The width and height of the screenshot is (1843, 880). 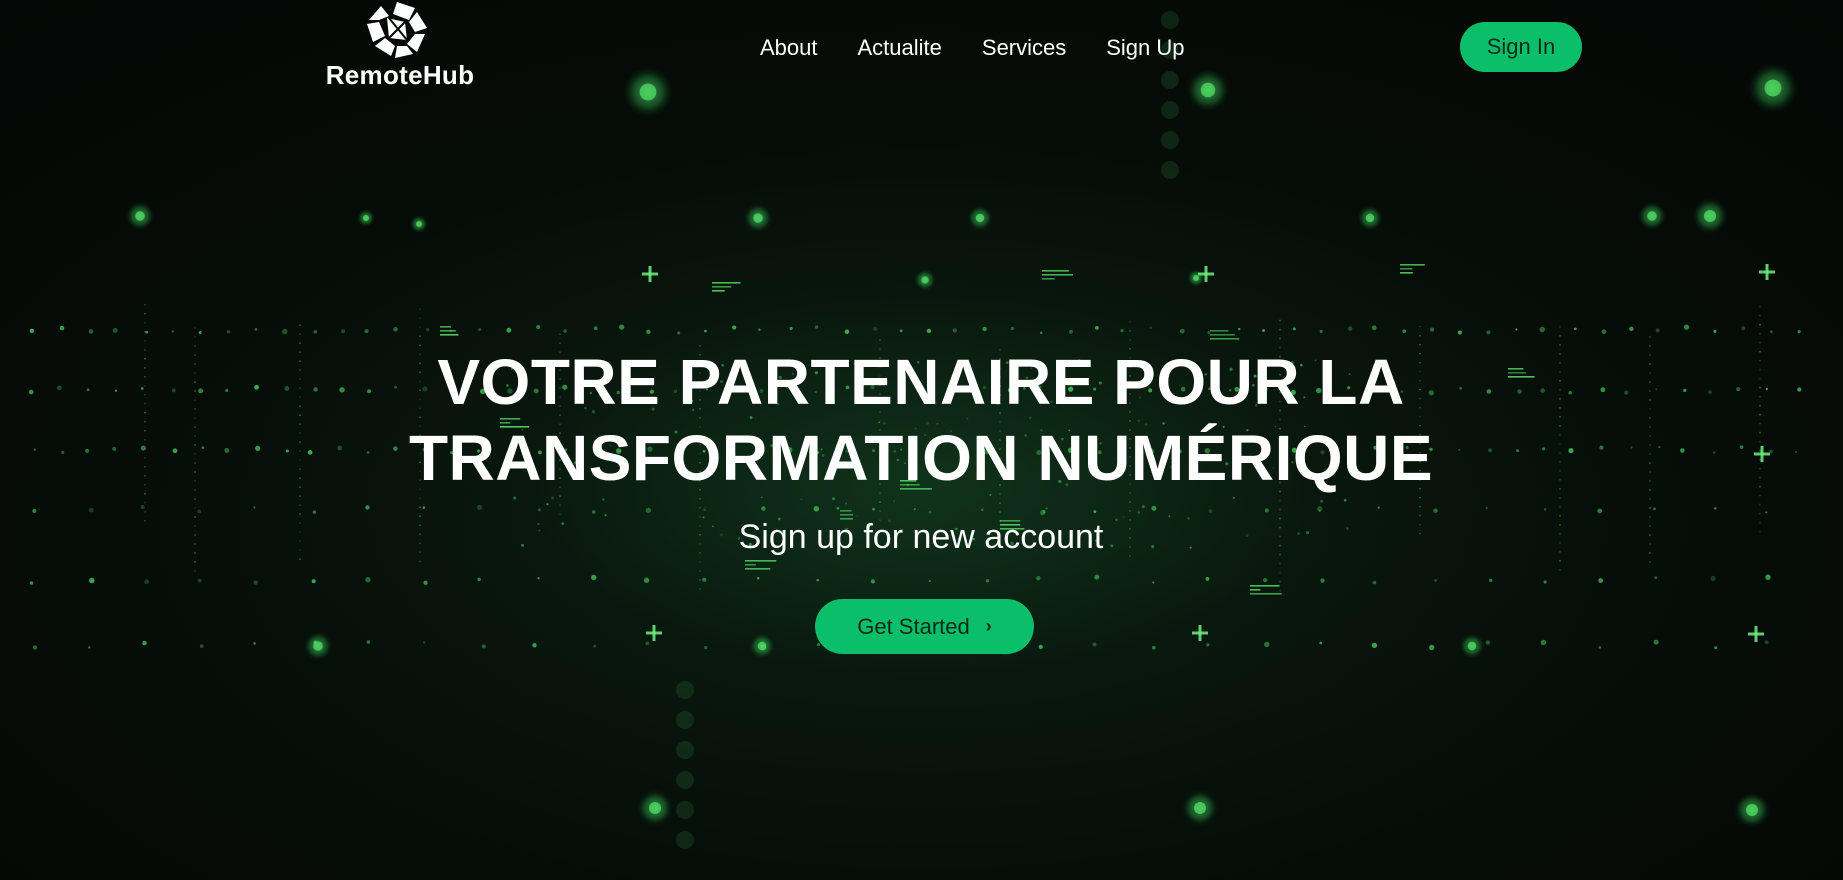 What do you see at coordinates (397, 30) in the screenshot?
I see `remotehub-logo-icon` at bounding box center [397, 30].